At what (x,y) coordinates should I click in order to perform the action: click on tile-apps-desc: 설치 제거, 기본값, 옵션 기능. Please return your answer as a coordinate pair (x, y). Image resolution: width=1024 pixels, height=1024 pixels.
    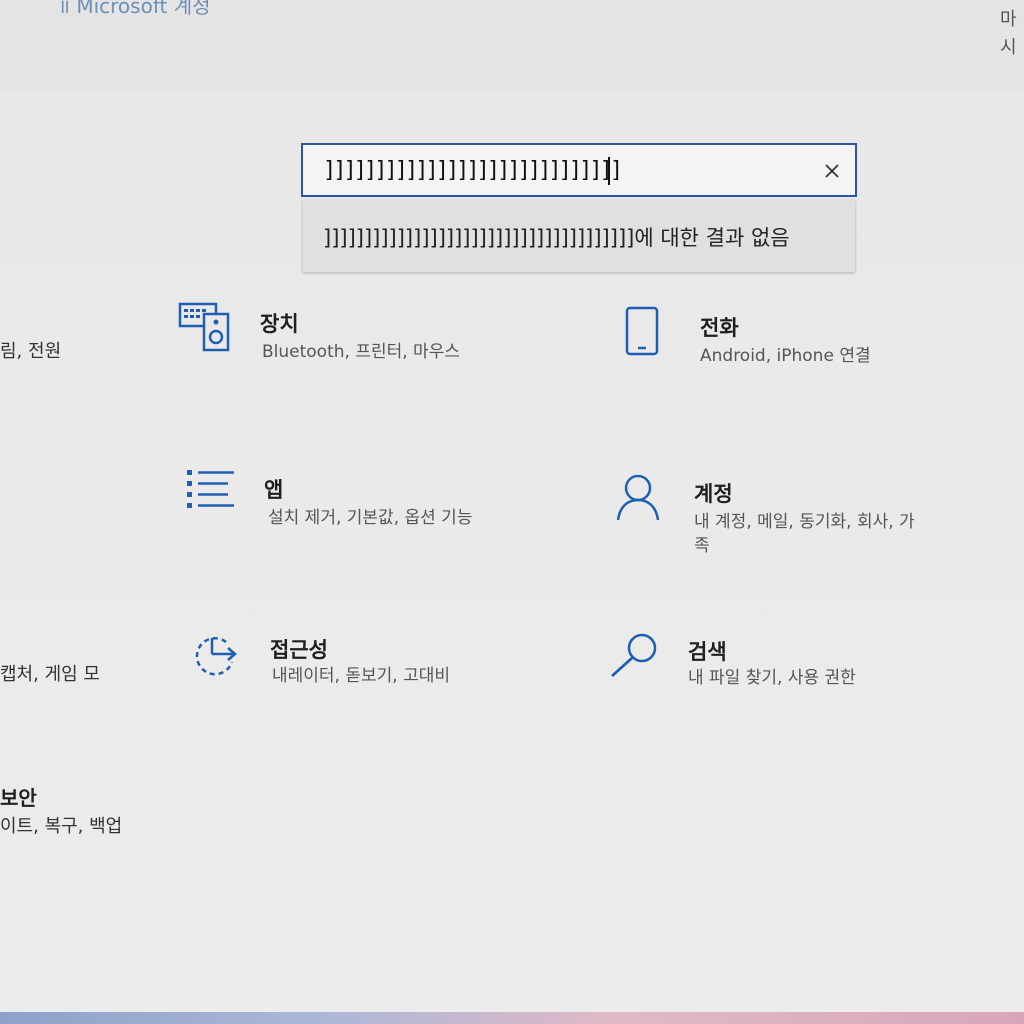
    Looking at the image, I should click on (370, 518).